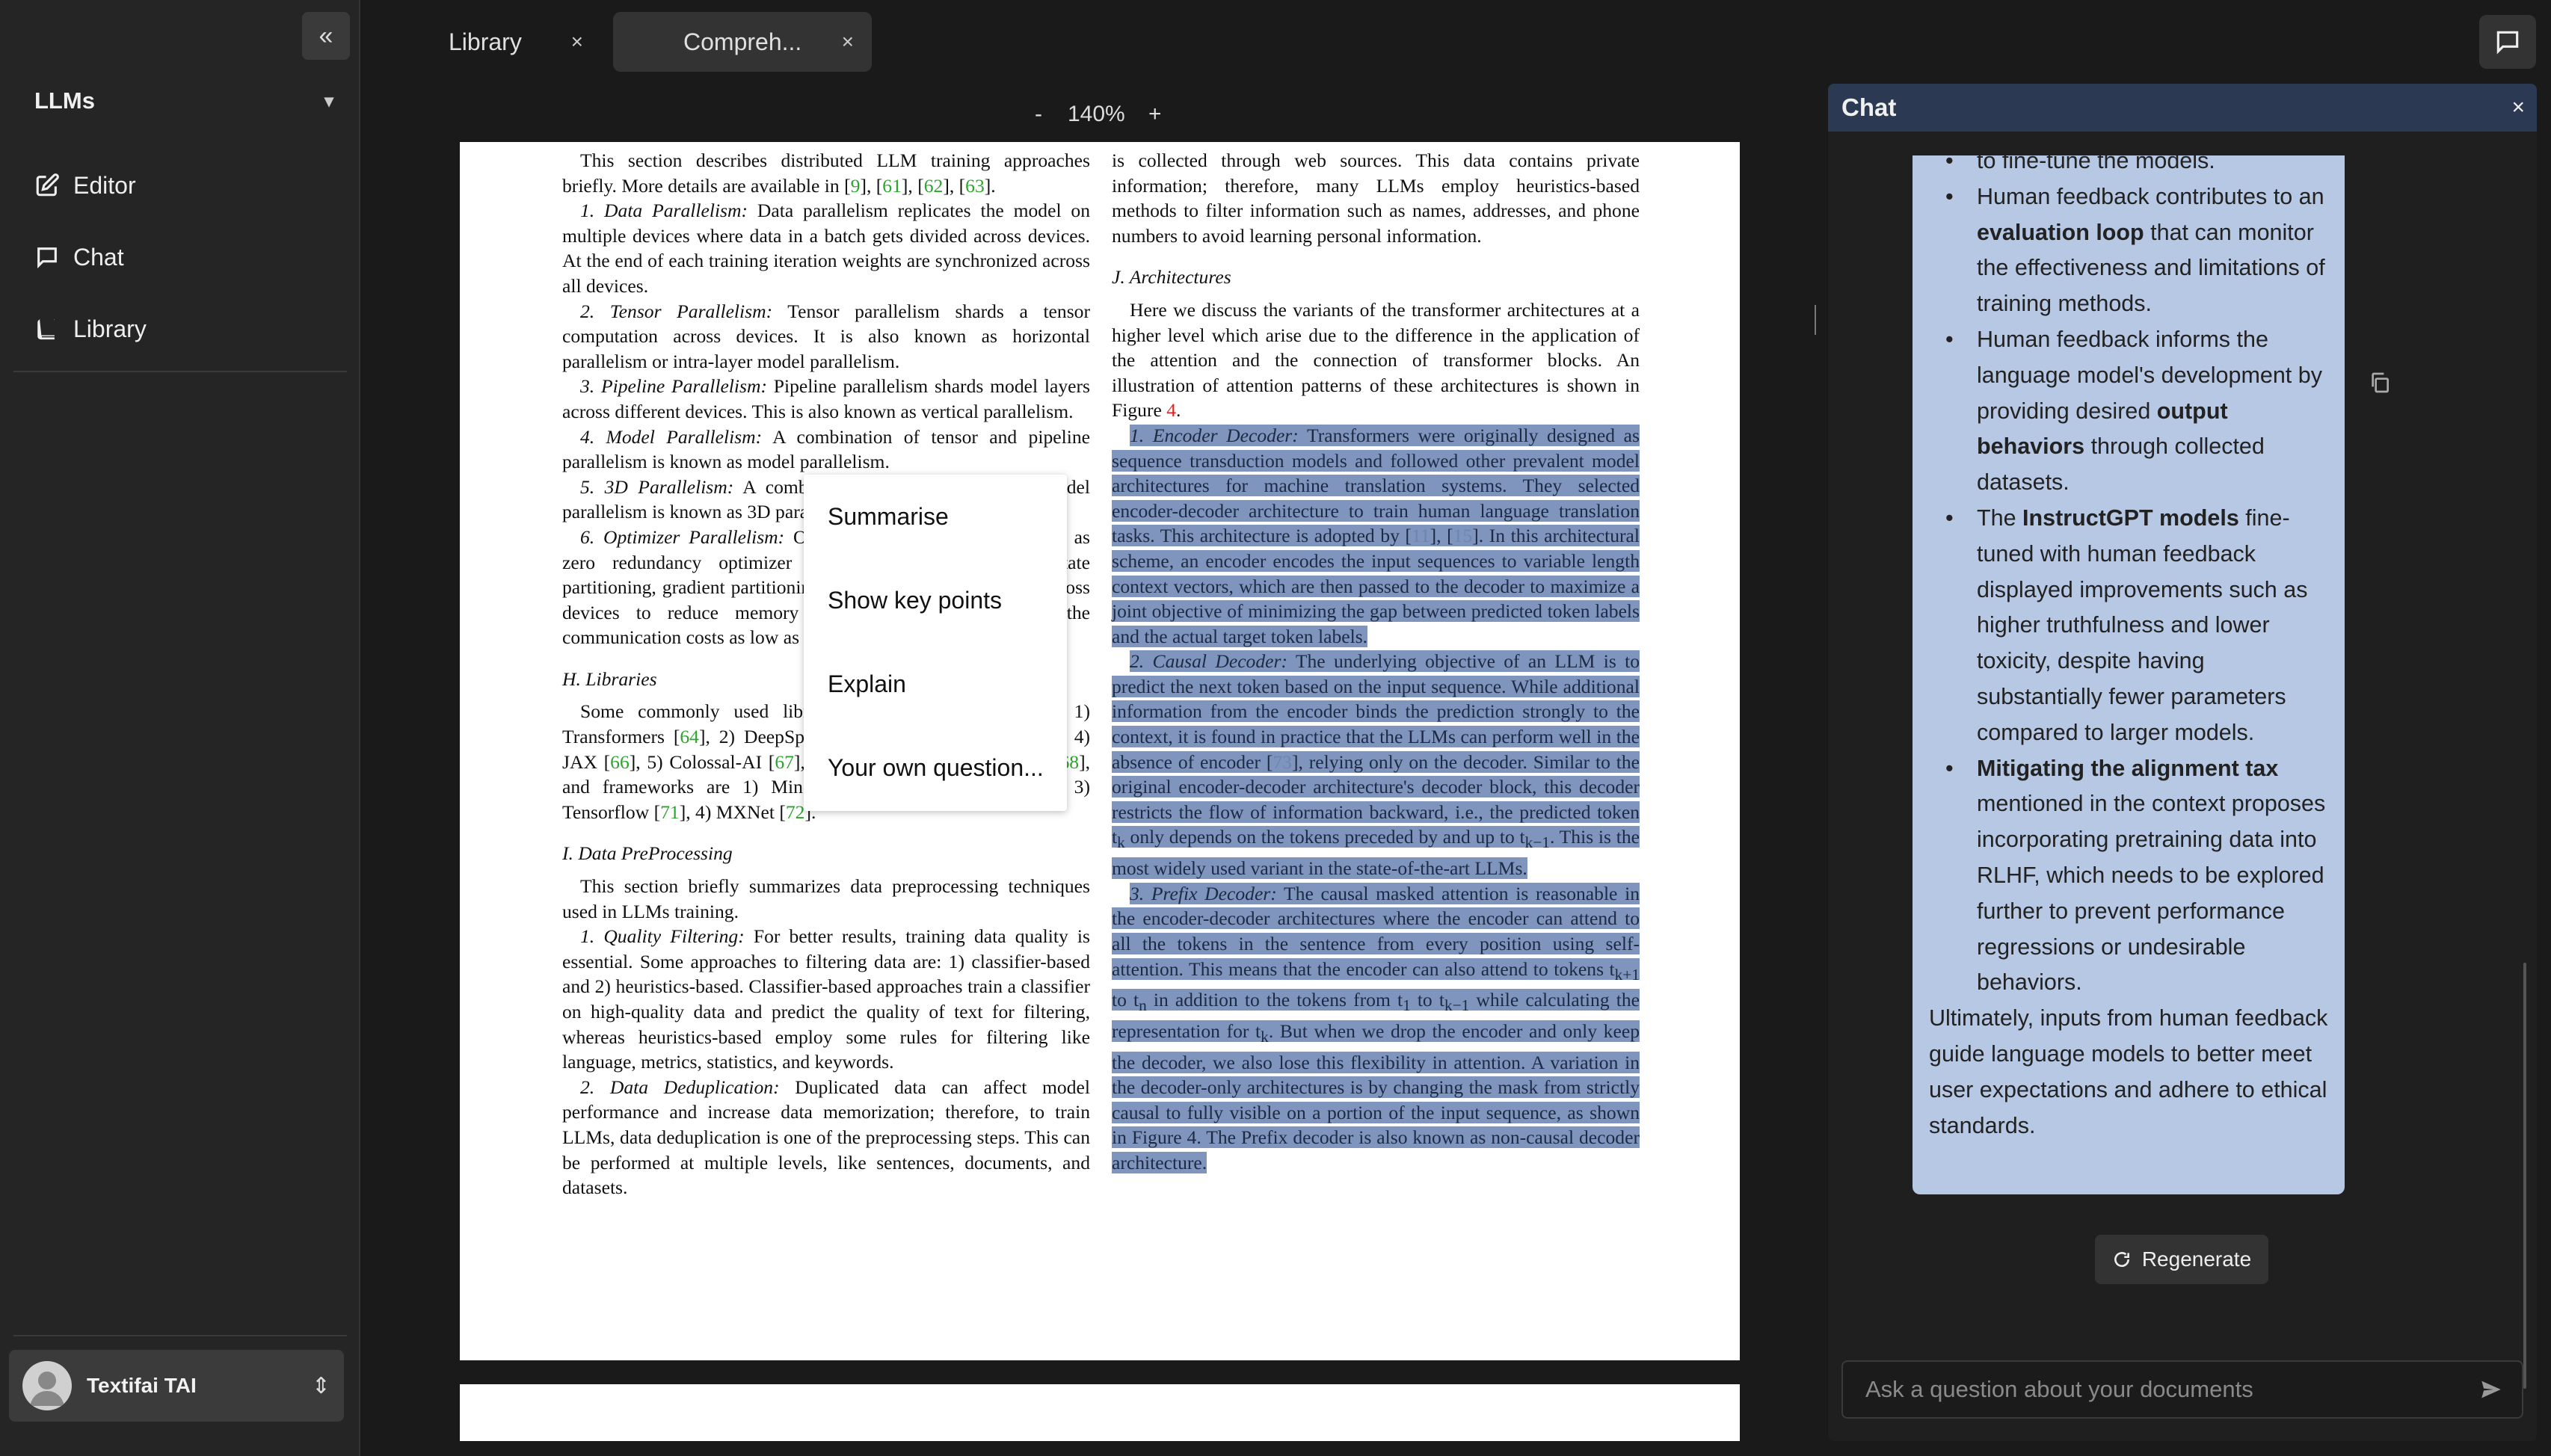 Image resolution: width=2551 pixels, height=1456 pixels. What do you see at coordinates (1869, 107) in the screenshot?
I see `chat-title: Chat` at bounding box center [1869, 107].